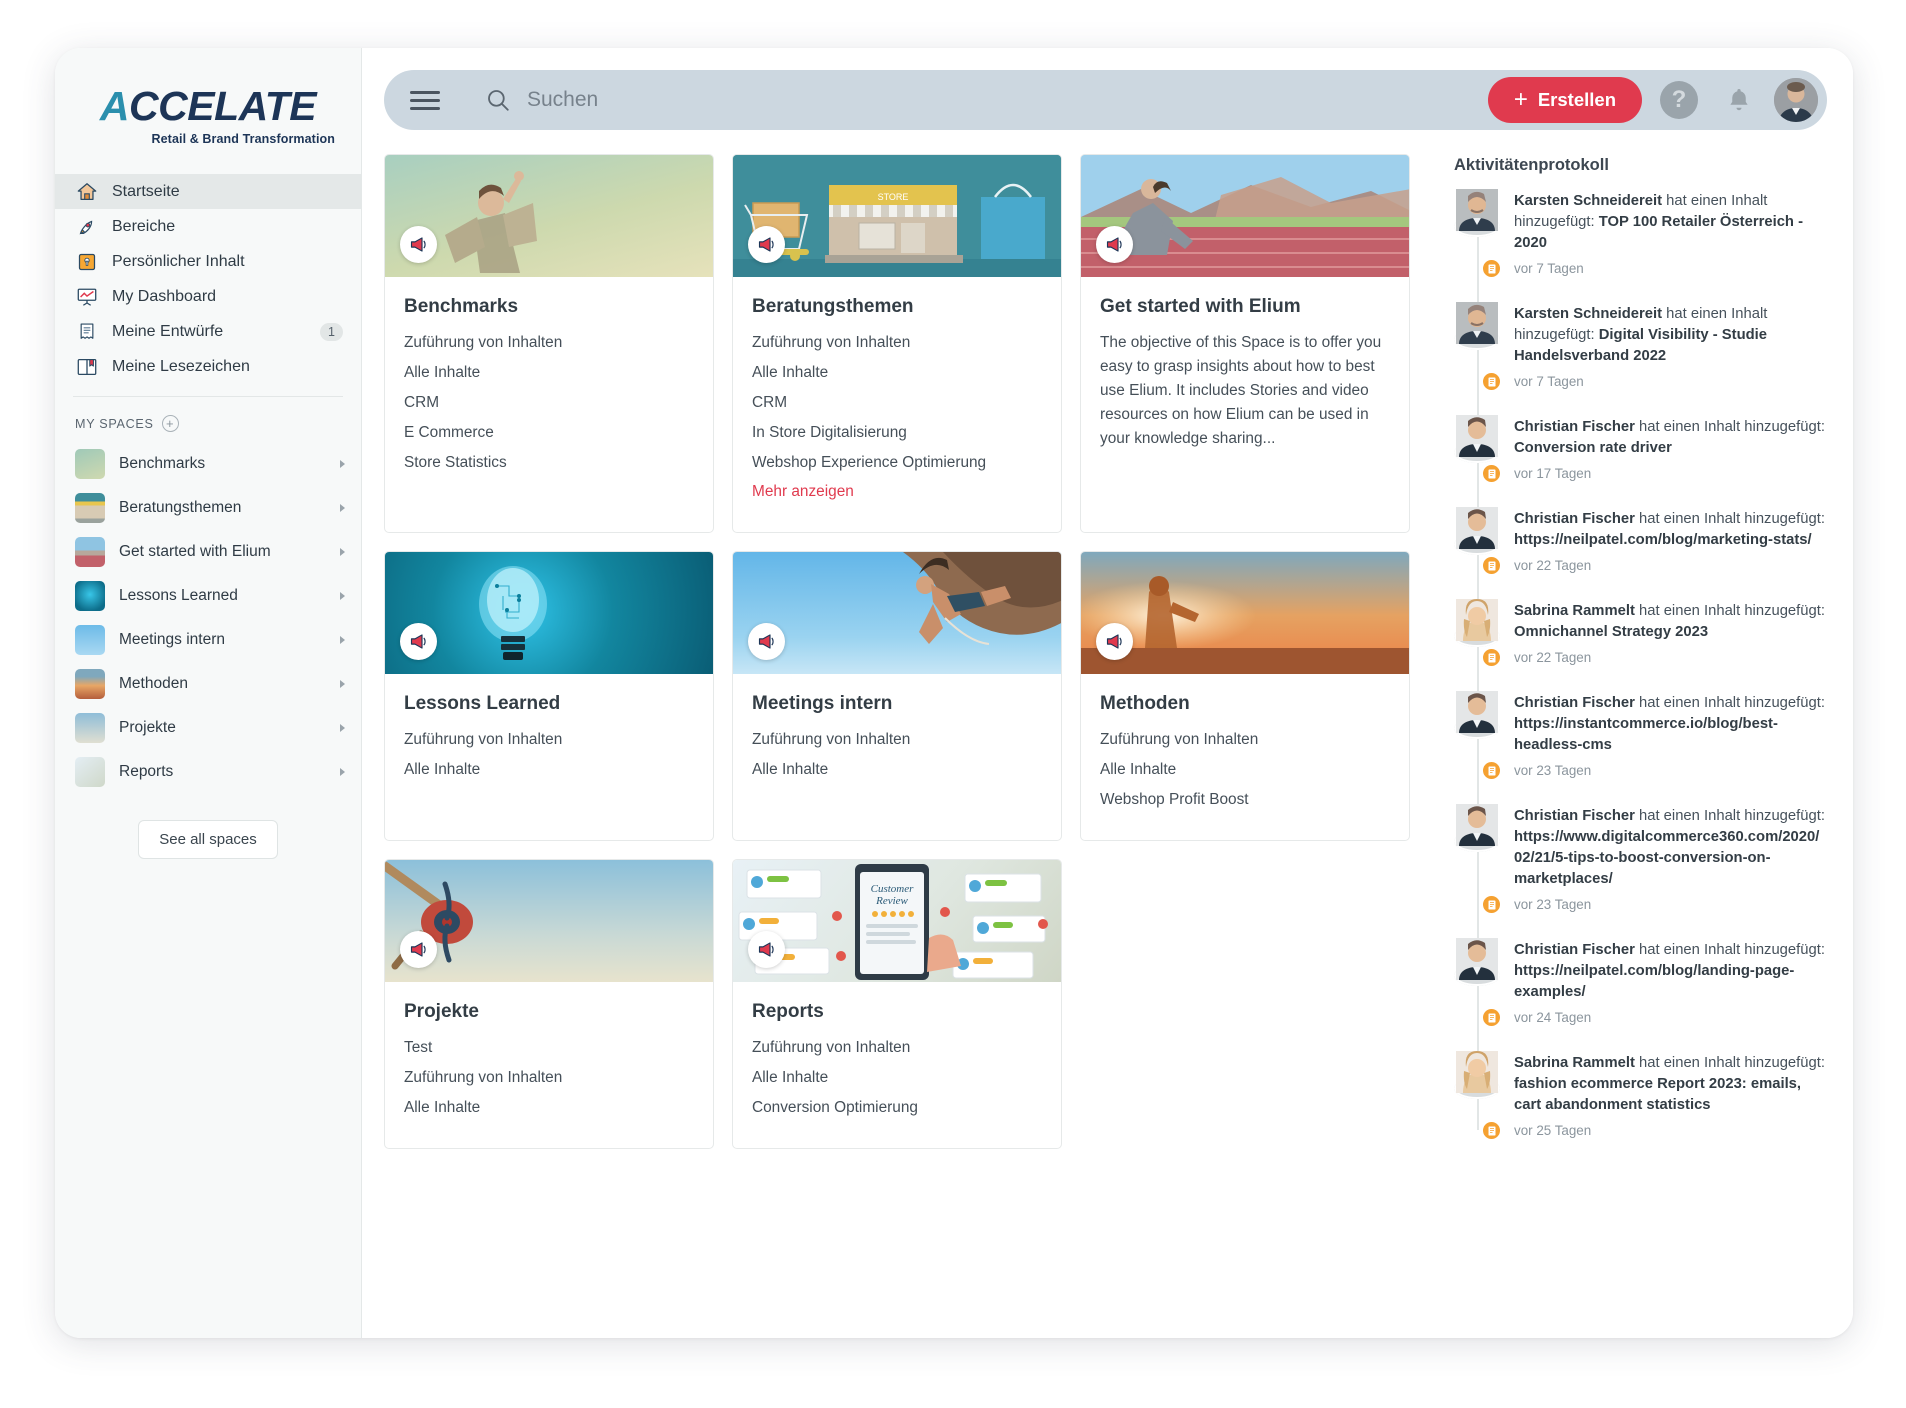 This screenshot has height=1408, width=1906. Describe the element at coordinates (87, 297) in the screenshot. I see `presentation-chart-icon` at that location.